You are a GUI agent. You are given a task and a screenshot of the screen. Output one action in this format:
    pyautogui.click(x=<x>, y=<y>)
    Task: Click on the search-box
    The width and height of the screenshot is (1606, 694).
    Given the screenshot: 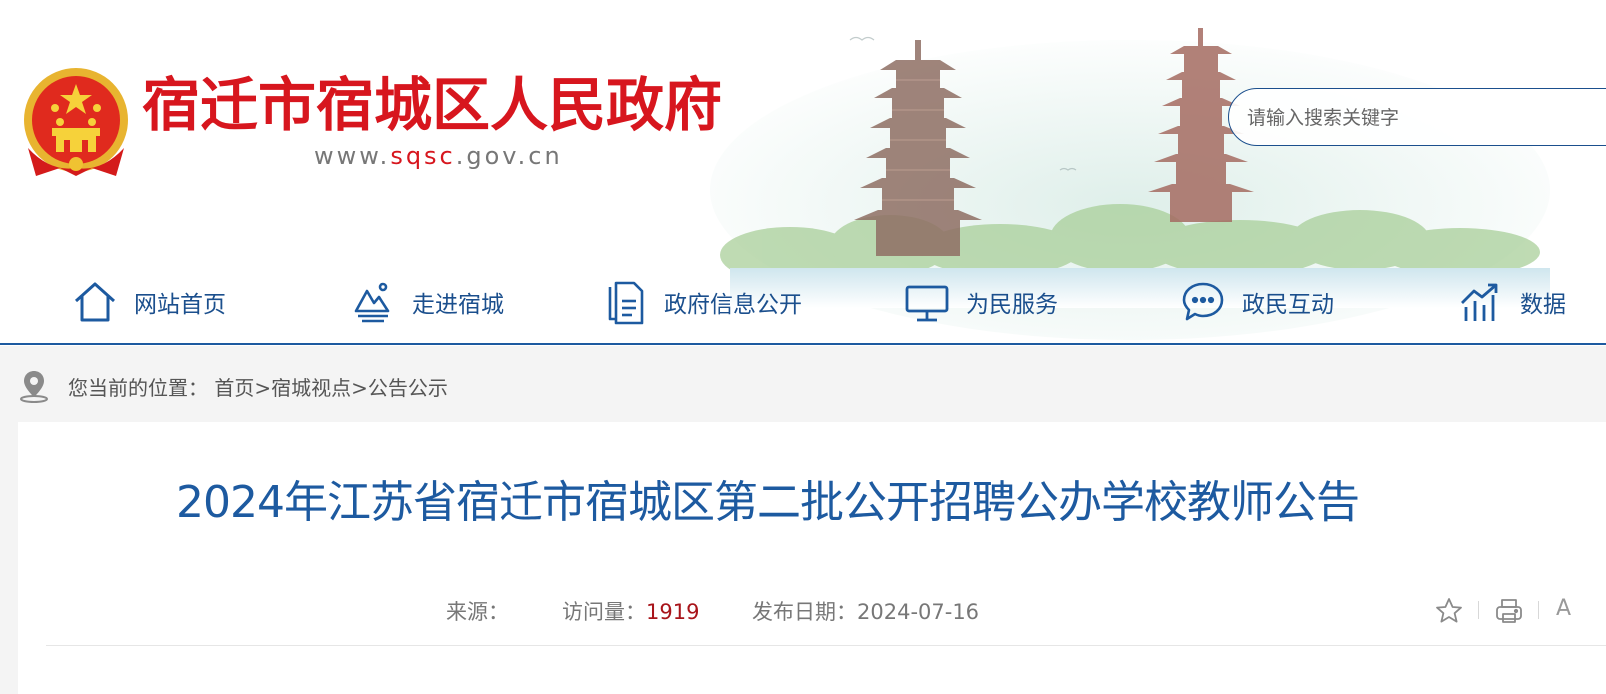 What is the action you would take?
    pyautogui.click(x=1417, y=117)
    